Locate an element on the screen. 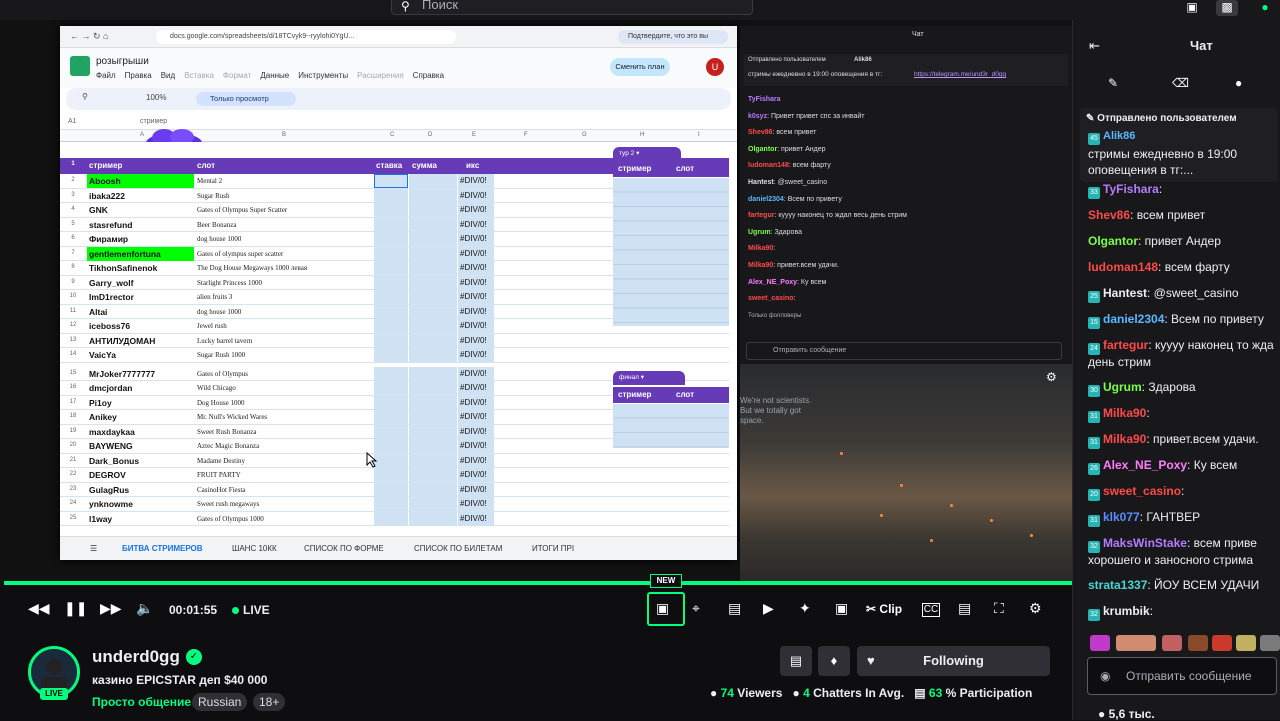 The width and height of the screenshot is (1280, 721). chat-username: Olgantor is located at coordinates (762, 149).